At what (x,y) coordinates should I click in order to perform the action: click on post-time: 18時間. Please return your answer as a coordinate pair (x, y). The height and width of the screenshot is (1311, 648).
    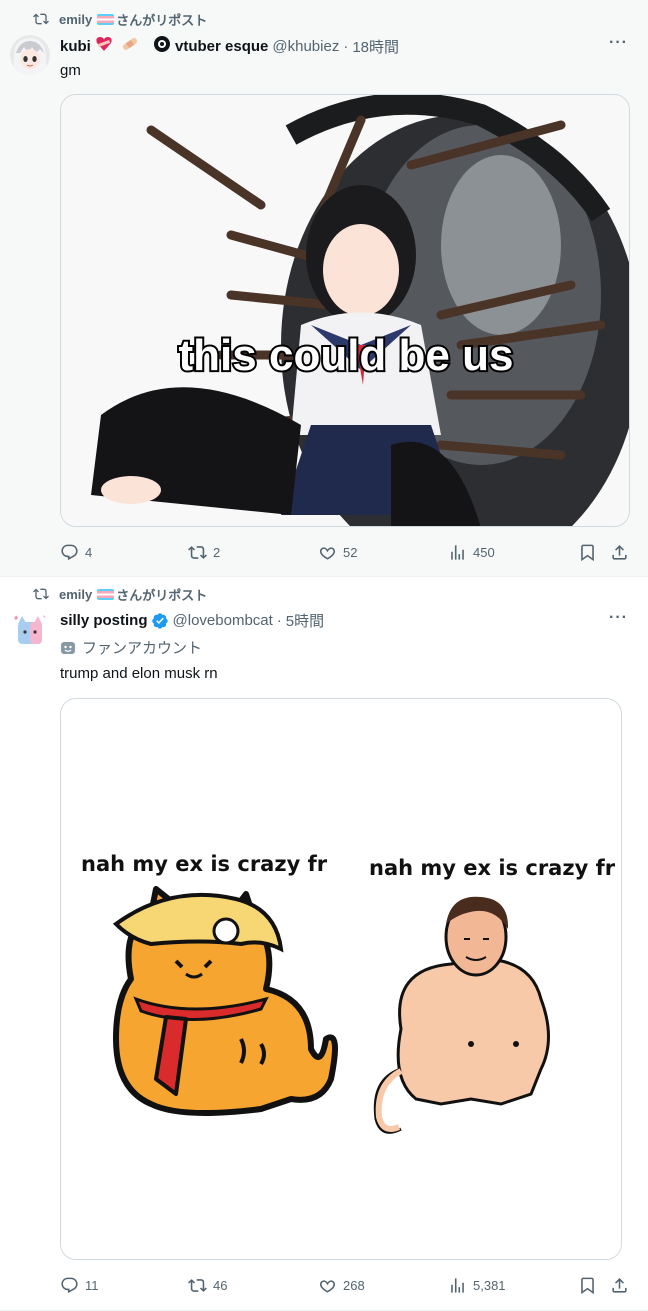
    Looking at the image, I should click on (375, 46).